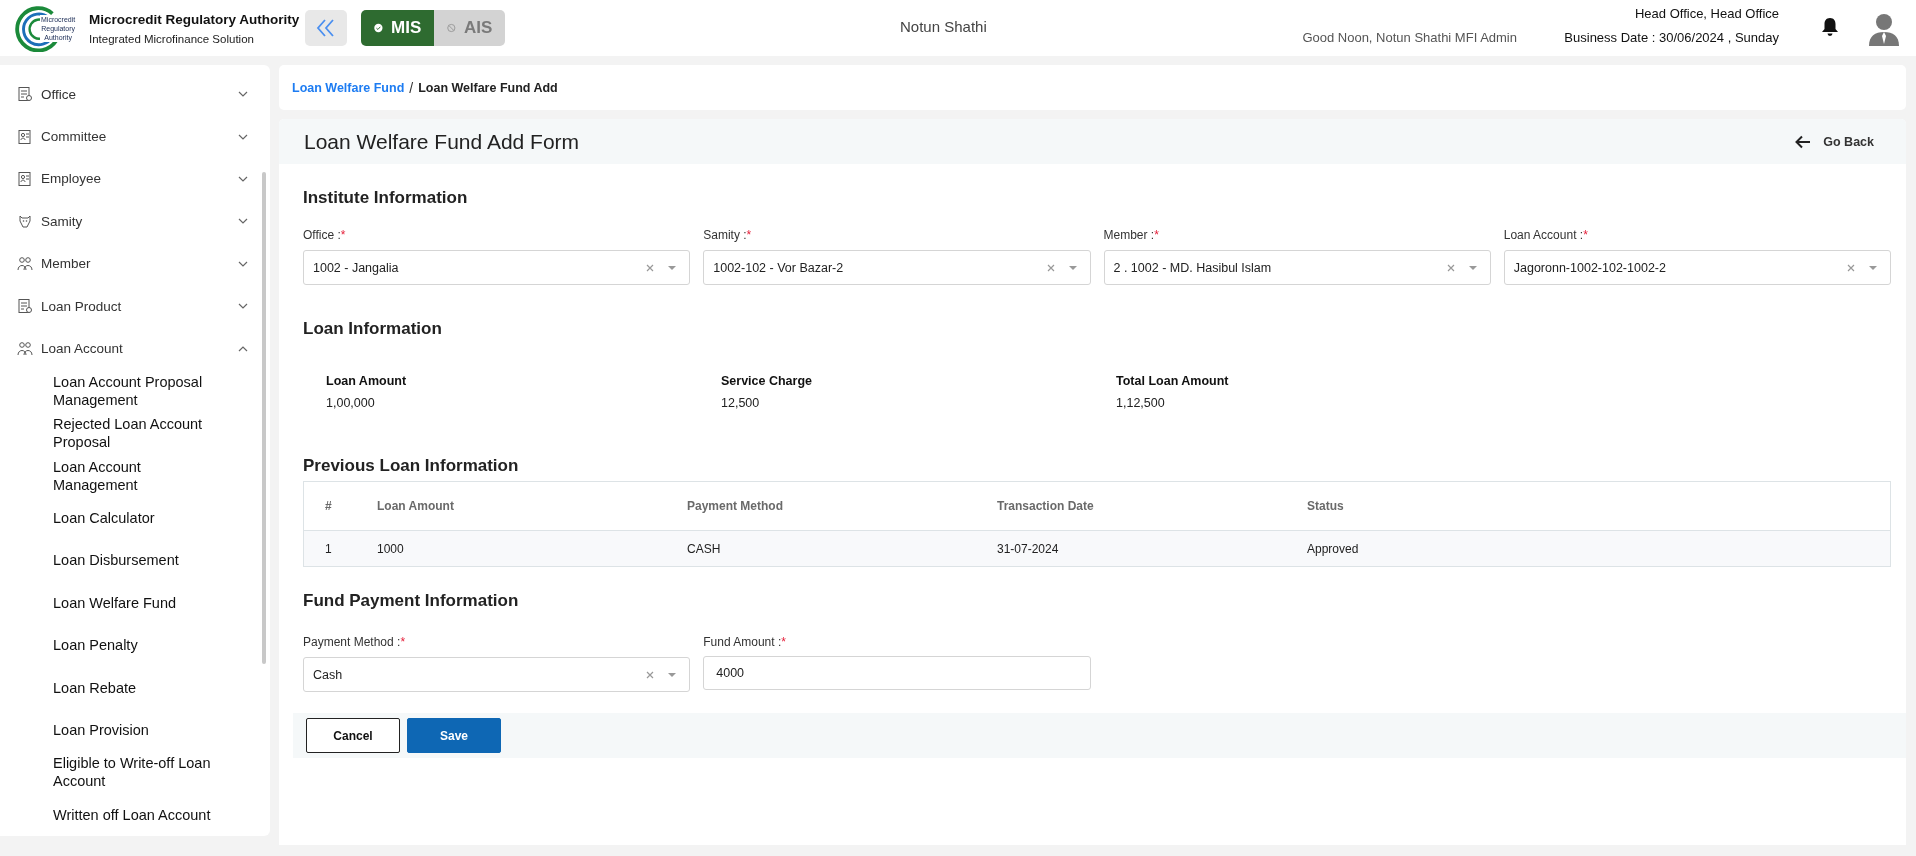 Image resolution: width=1916 pixels, height=856 pixels. What do you see at coordinates (767, 381) in the screenshot?
I see `info-label: Service Charge` at bounding box center [767, 381].